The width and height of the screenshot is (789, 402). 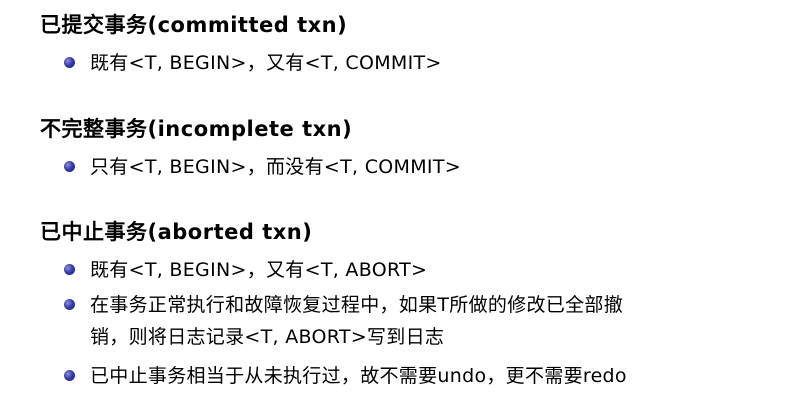 What do you see at coordinates (266, 63) in the screenshot?
I see `list-item-text: 既有<T, BEGIN>，又有<T, COMMIT>` at bounding box center [266, 63].